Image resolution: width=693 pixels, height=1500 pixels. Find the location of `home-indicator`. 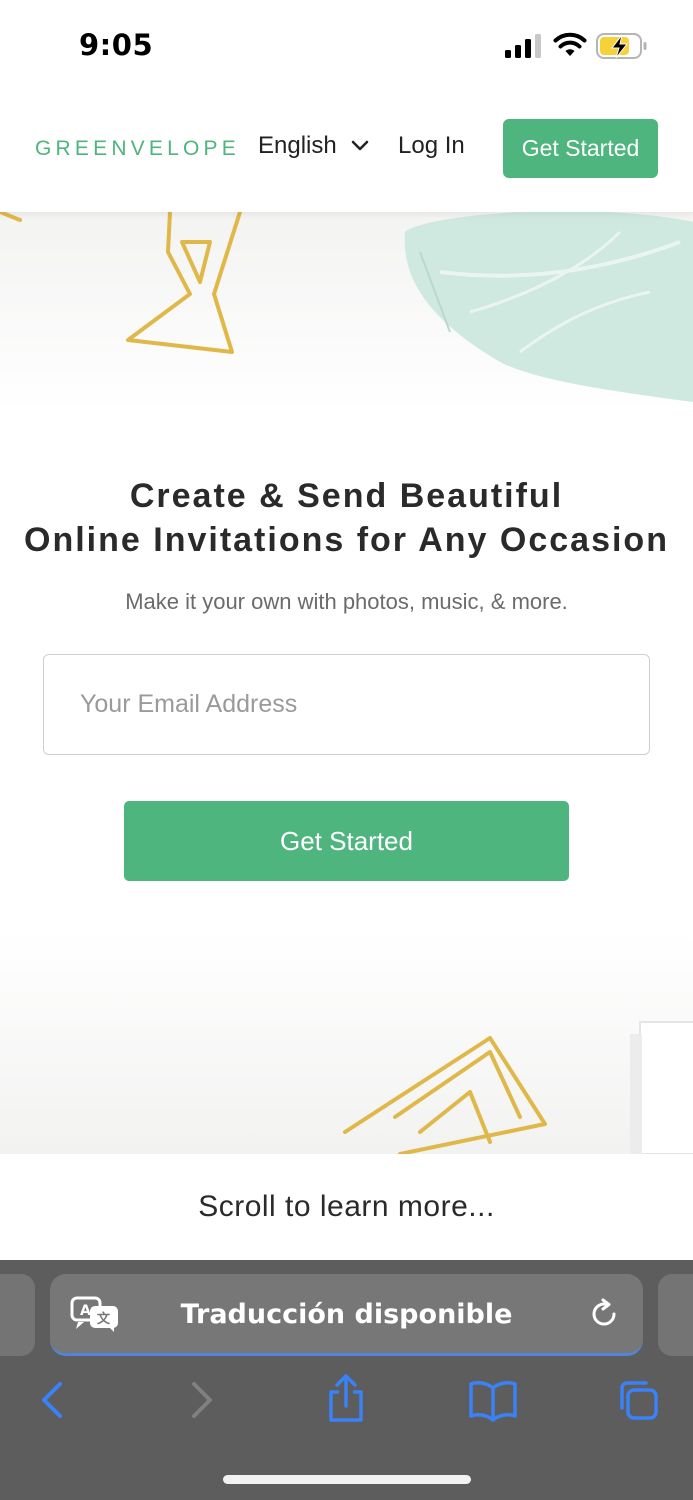

home-indicator is located at coordinates (347, 1479).